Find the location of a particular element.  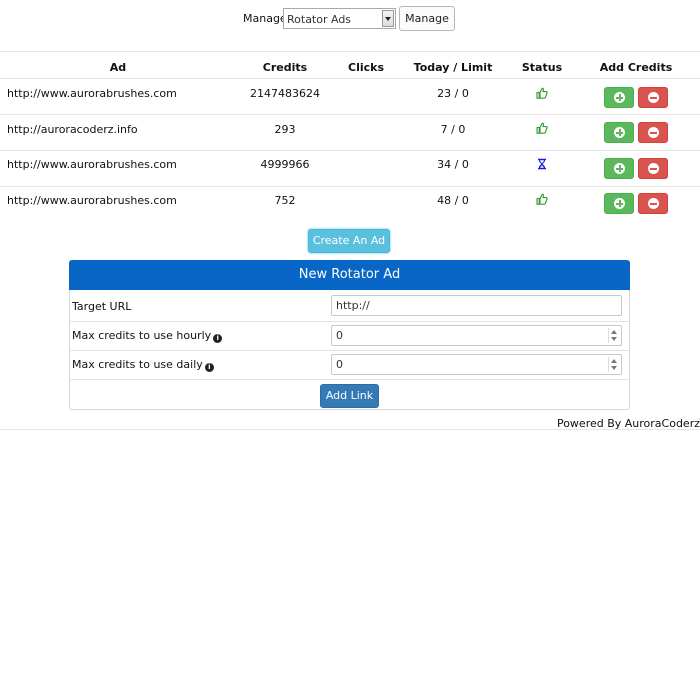

ad-credits: 4999966 is located at coordinates (285, 164).